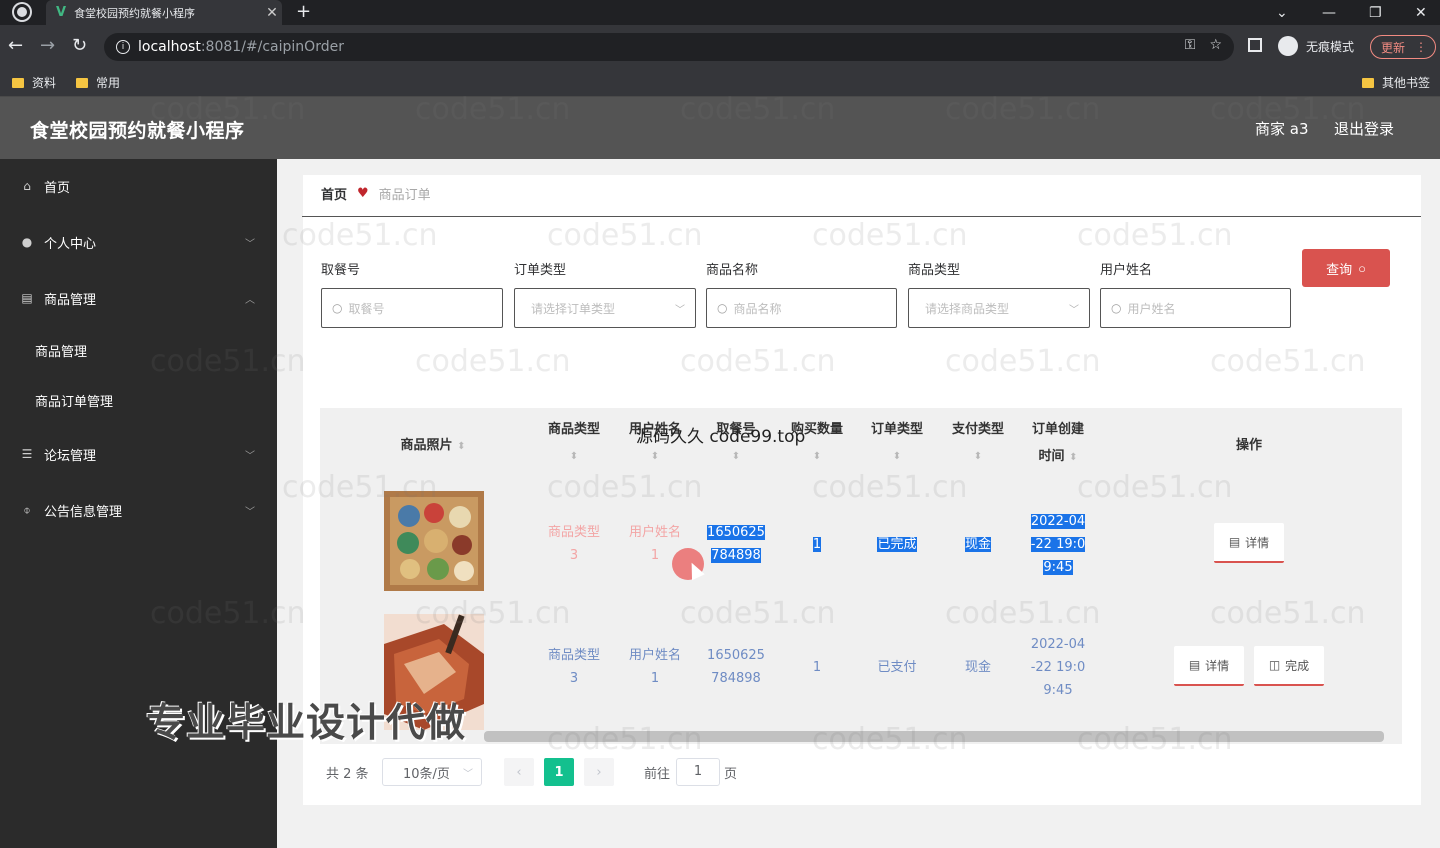 This screenshot has height=848, width=1440. I want to click on url-host: localhost, so click(169, 47).